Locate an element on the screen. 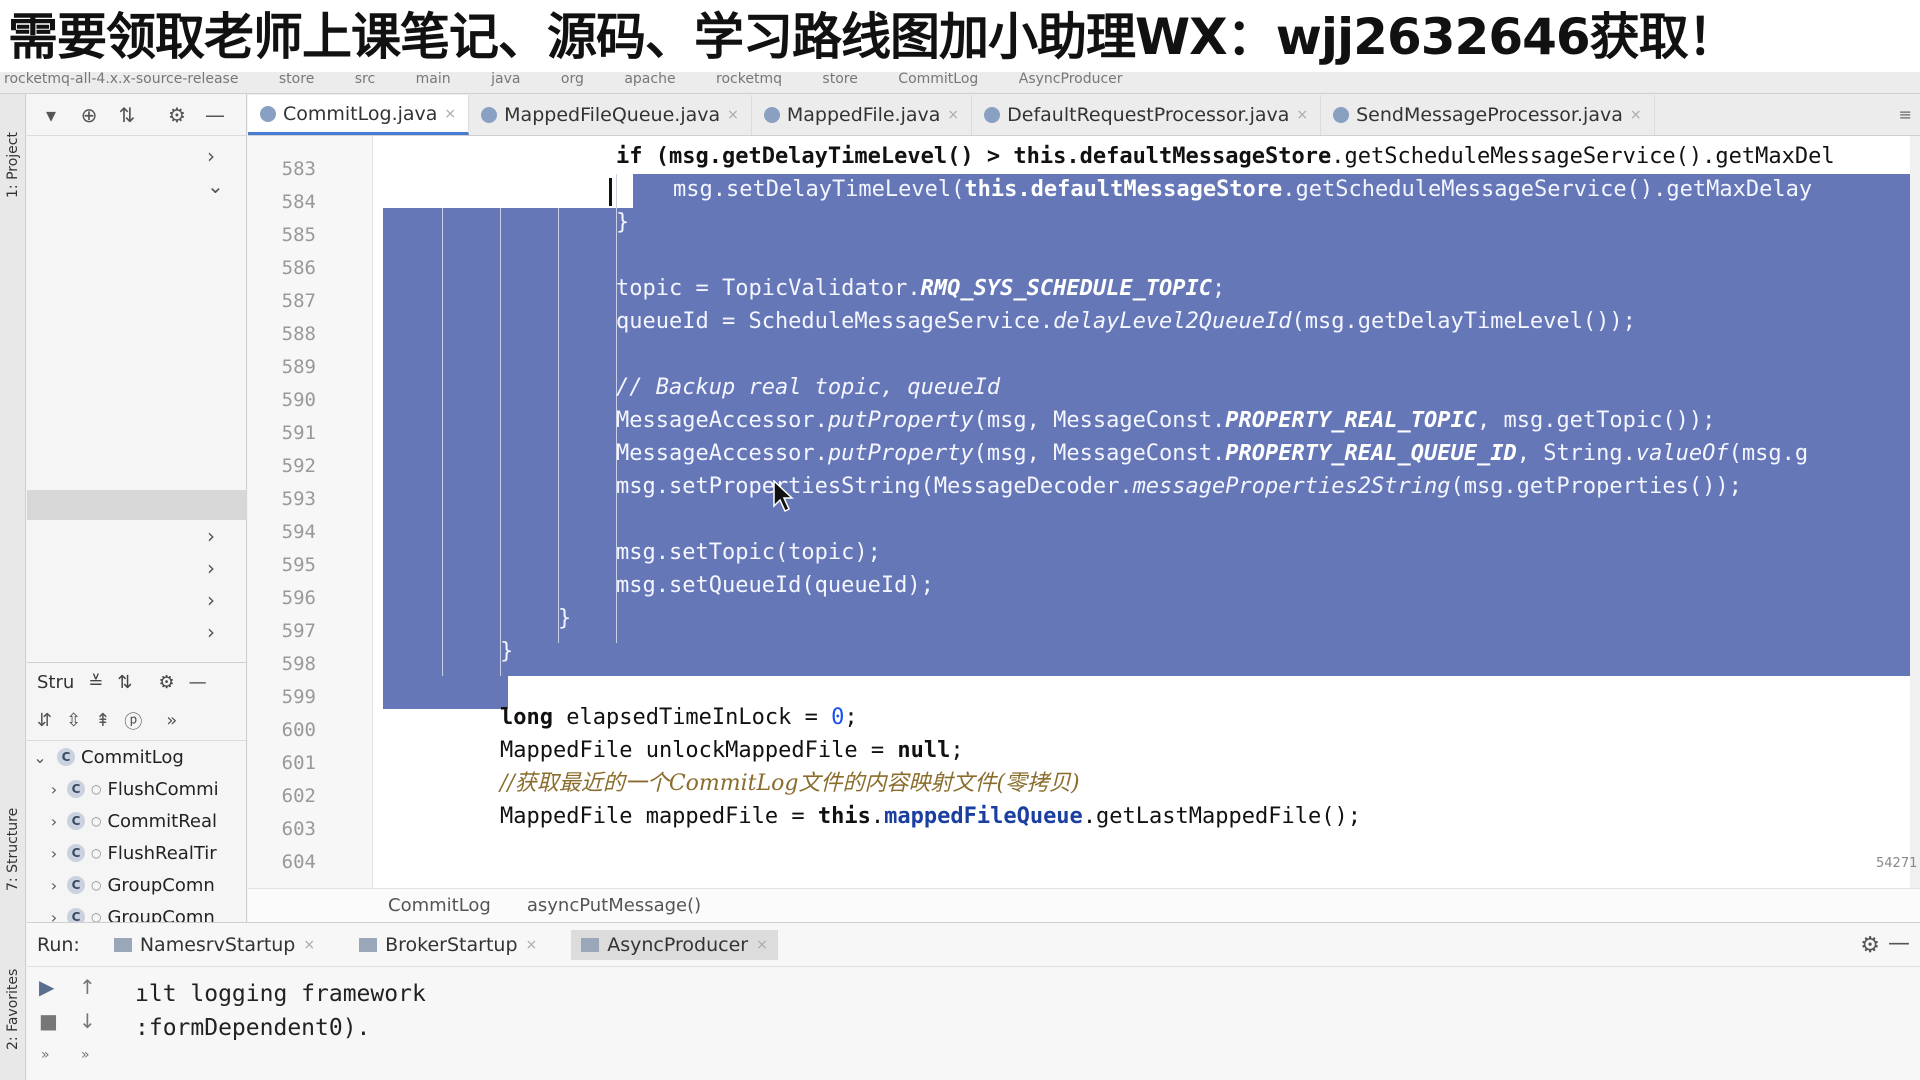 The image size is (1920, 1080). nav-crumb: src is located at coordinates (365, 79).